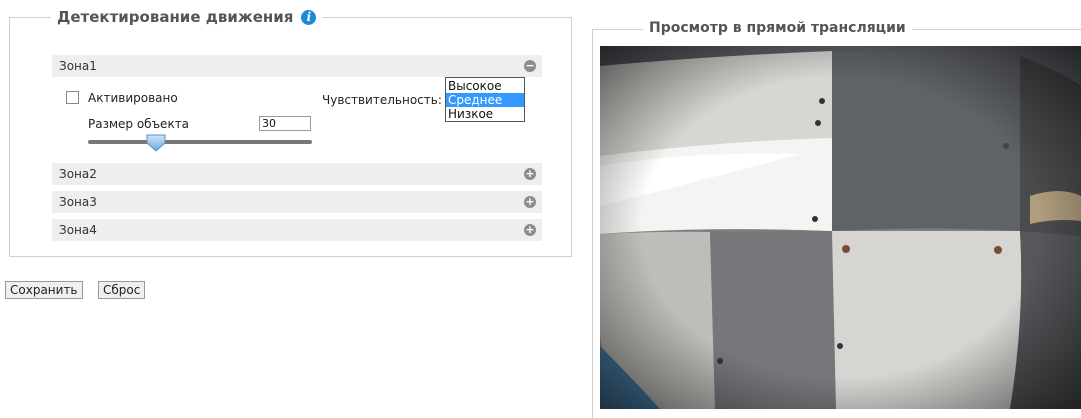 Image resolution: width=1081 pixels, height=418 pixels. I want to click on sensitivity-option-medium: Среднее, so click(485, 100).